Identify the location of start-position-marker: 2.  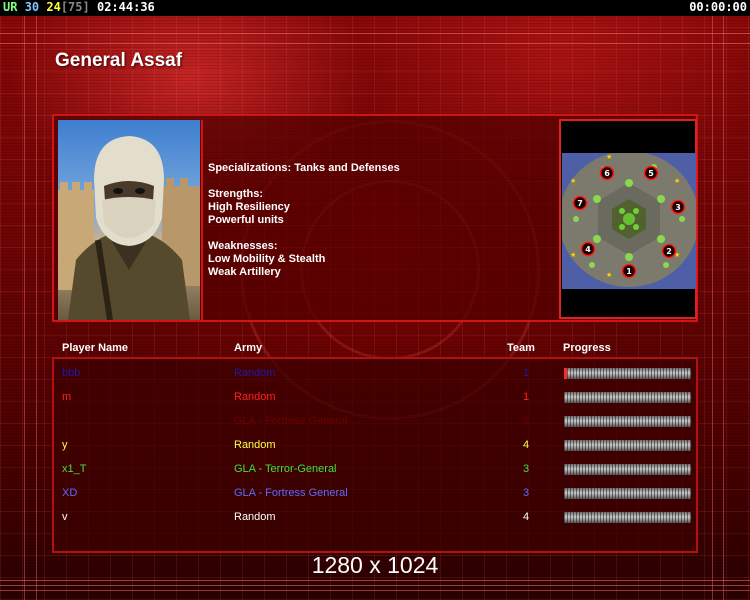
(669, 251).